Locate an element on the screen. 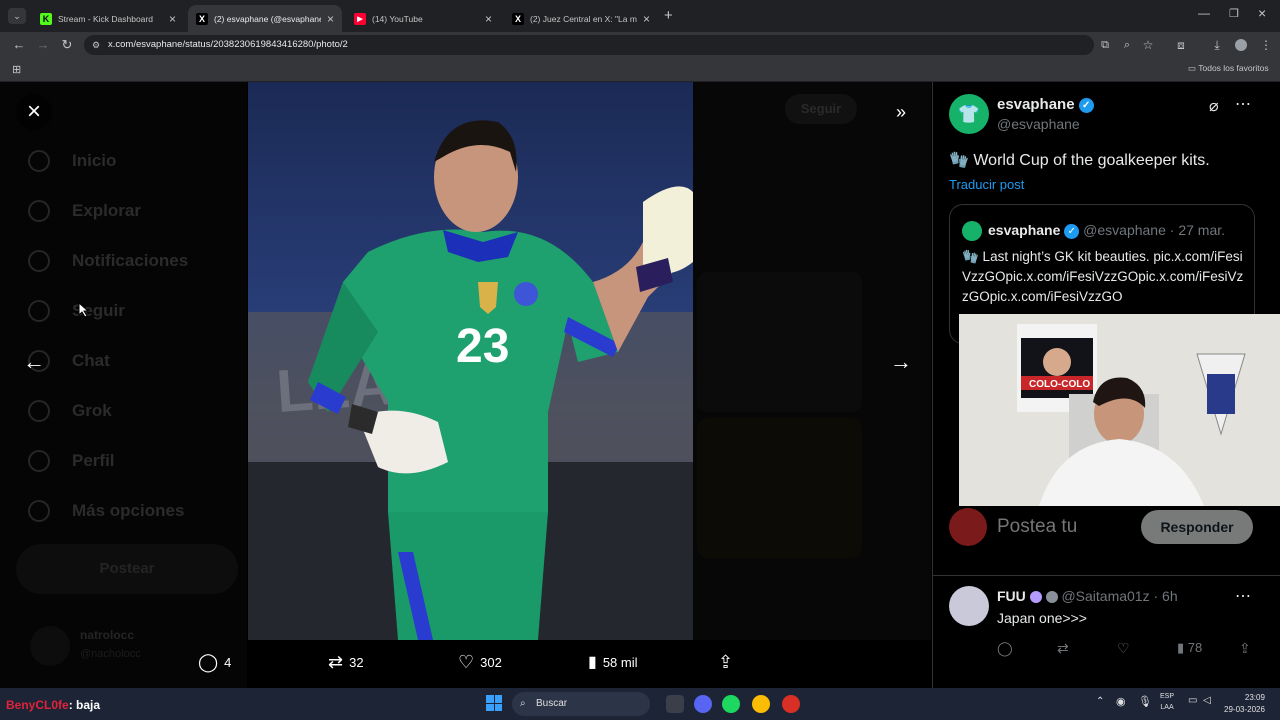 This screenshot has height=720, width=1280. previous-photo-button: ← is located at coordinates (34, 362).